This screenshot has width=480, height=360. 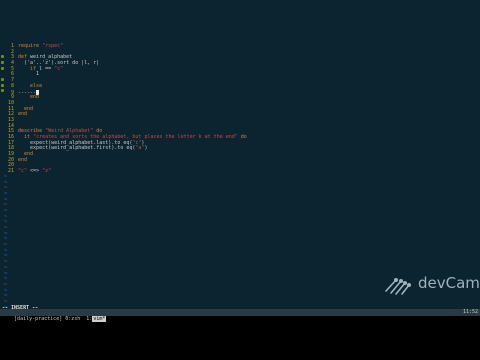 I want to click on code-token: require, so click(x=30, y=46).